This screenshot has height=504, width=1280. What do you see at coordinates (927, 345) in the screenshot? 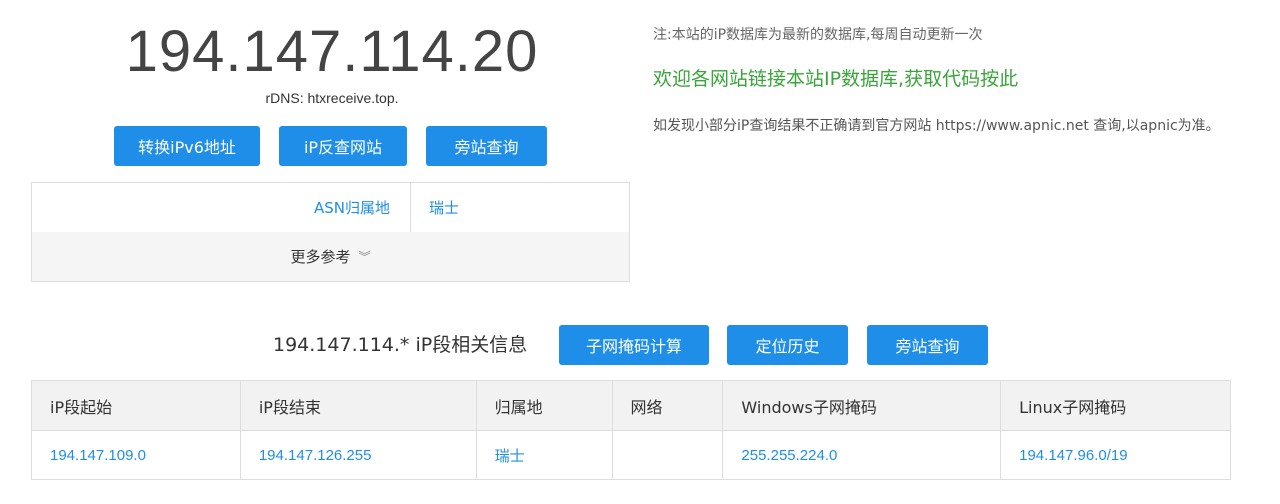
I see `segment-side-query-button: 旁站查询` at bounding box center [927, 345].